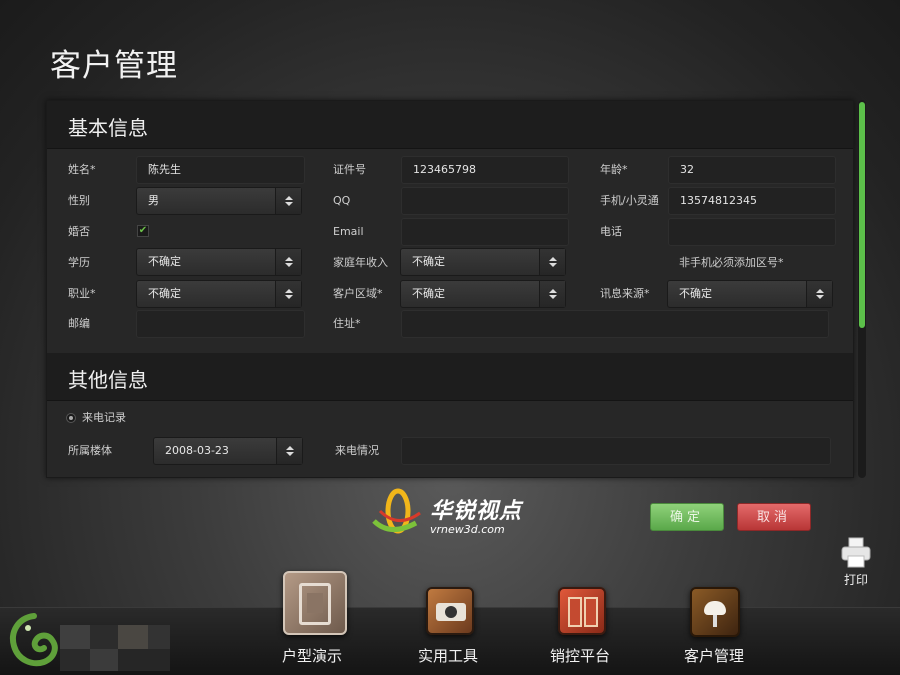 This screenshot has height=675, width=900. Describe the element at coordinates (220, 324) in the screenshot. I see `postcode-field` at that location.